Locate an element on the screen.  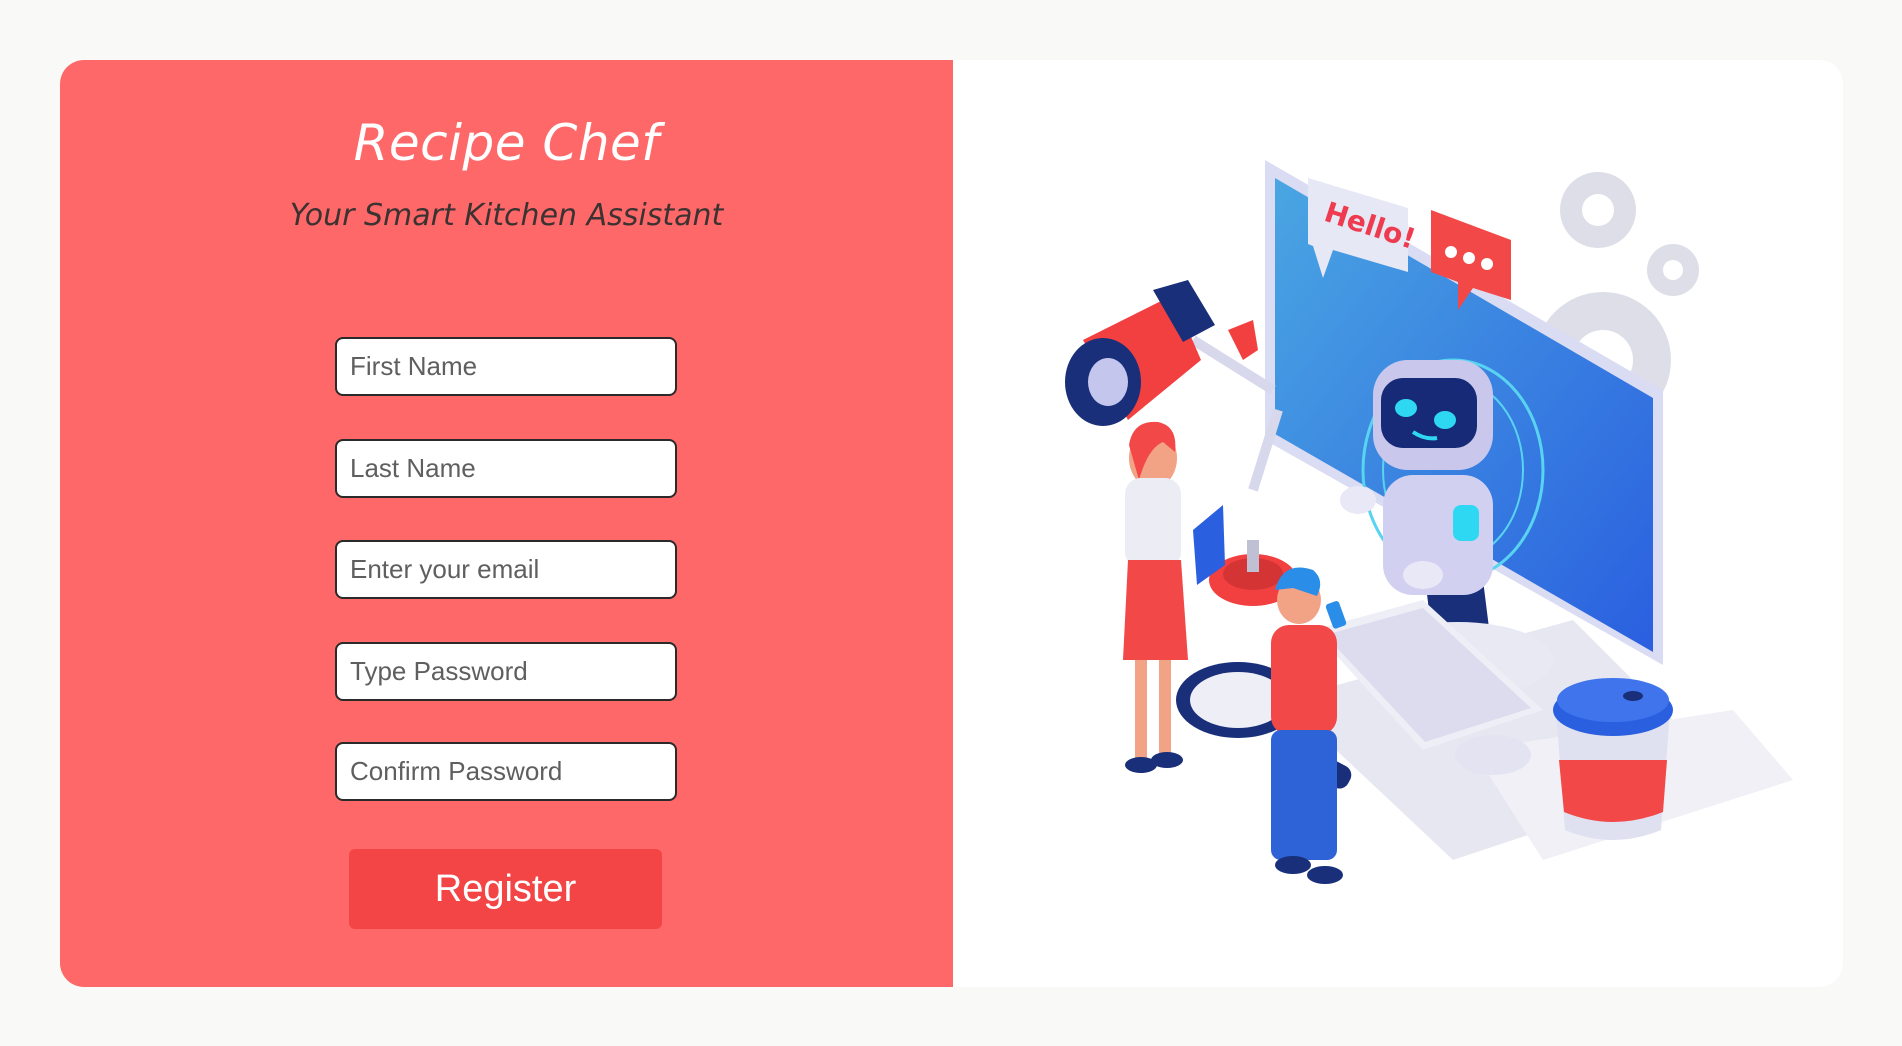
email-input is located at coordinates (506, 569).